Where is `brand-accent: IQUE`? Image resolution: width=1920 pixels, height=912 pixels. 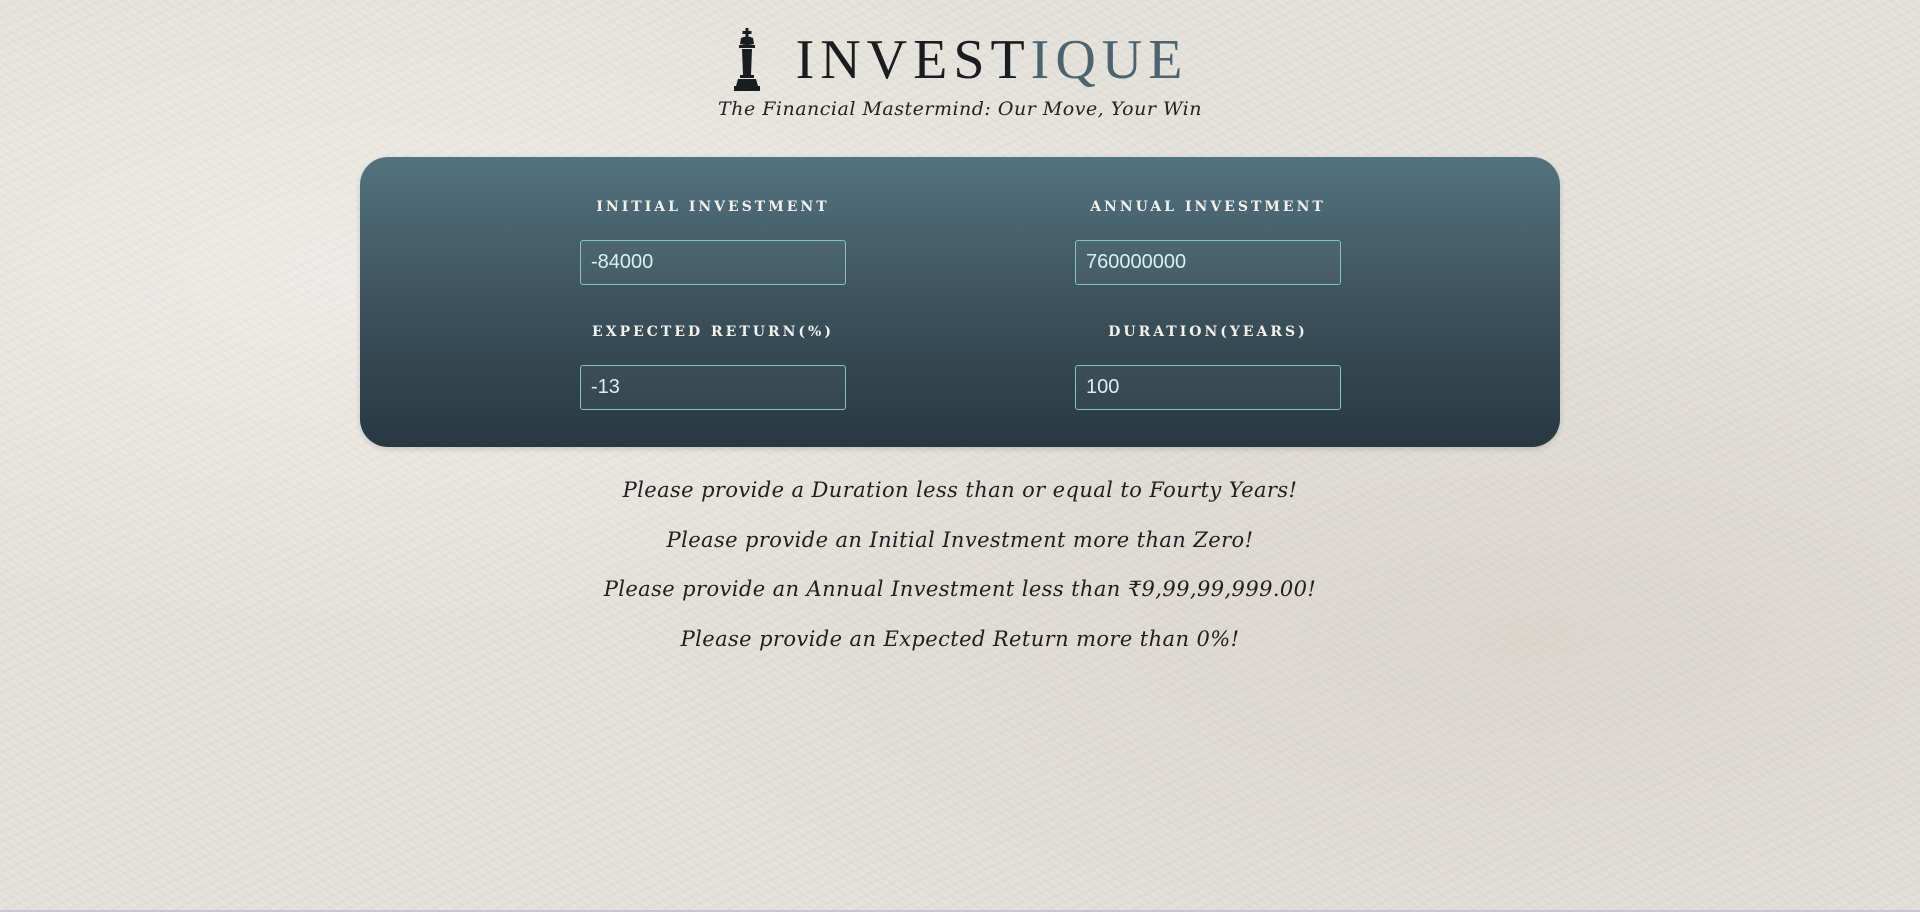 brand-accent: IQUE is located at coordinates (1109, 60).